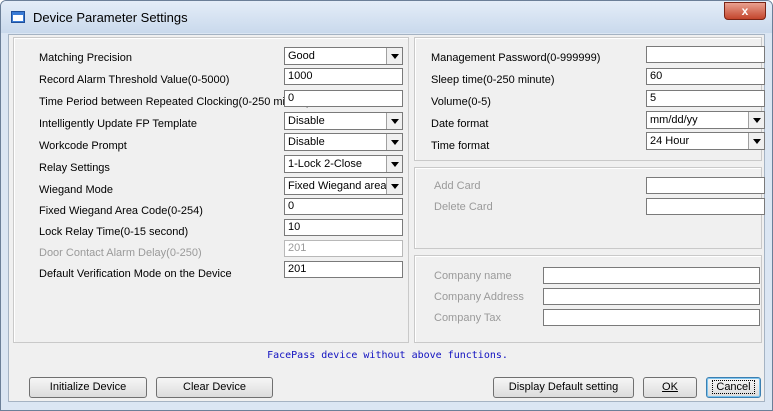 This screenshot has width=773, height=411. Describe the element at coordinates (705, 141) in the screenshot. I see `time-format-select: 24 Hour` at that location.